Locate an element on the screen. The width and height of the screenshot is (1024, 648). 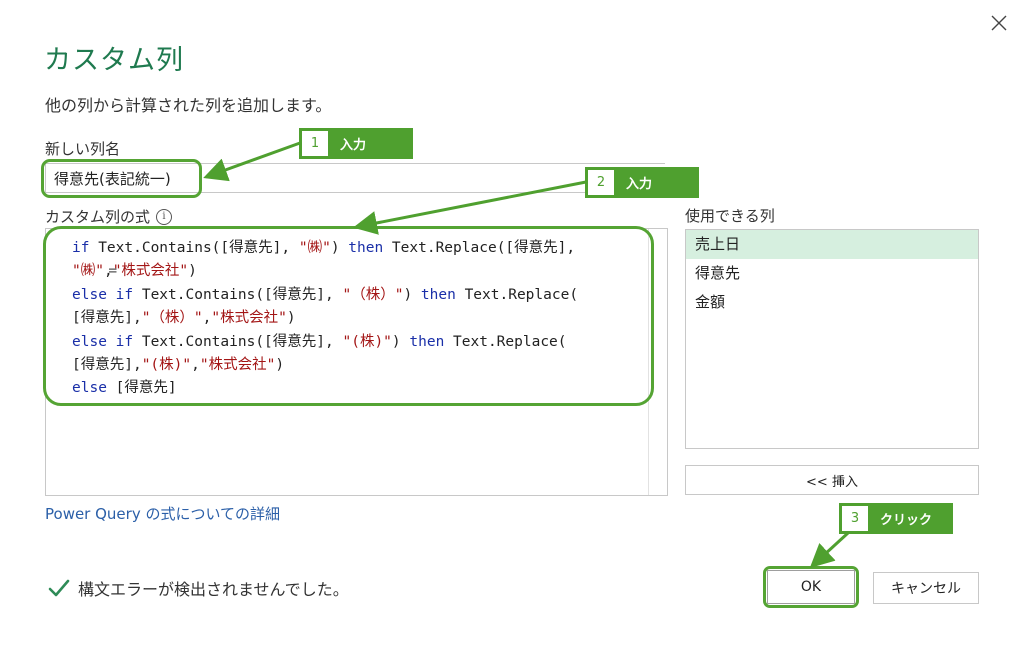
close-button is located at coordinates (999, 23).